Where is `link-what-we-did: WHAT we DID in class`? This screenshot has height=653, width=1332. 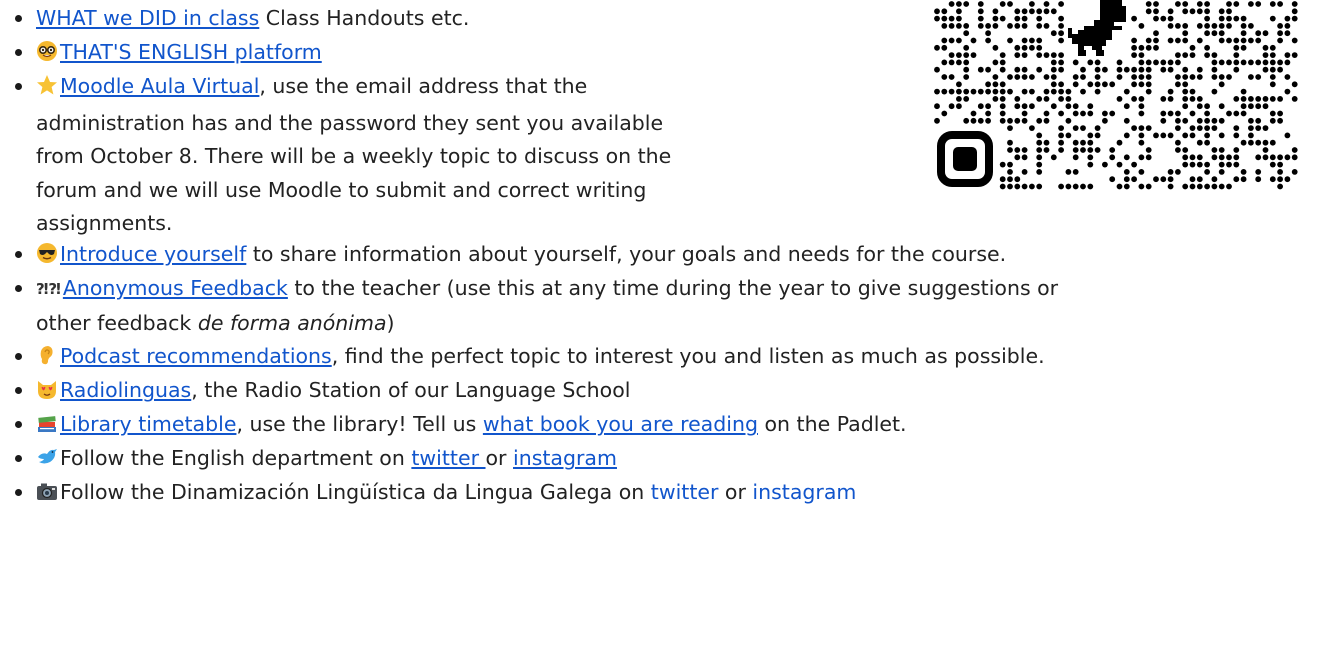
link-what-we-did: WHAT we DID in class is located at coordinates (147, 18).